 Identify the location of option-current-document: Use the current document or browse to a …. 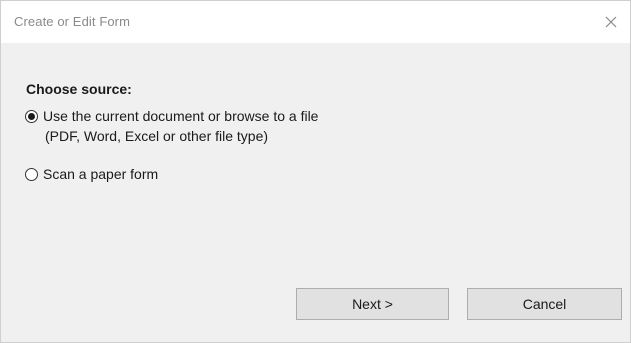
(171, 127).